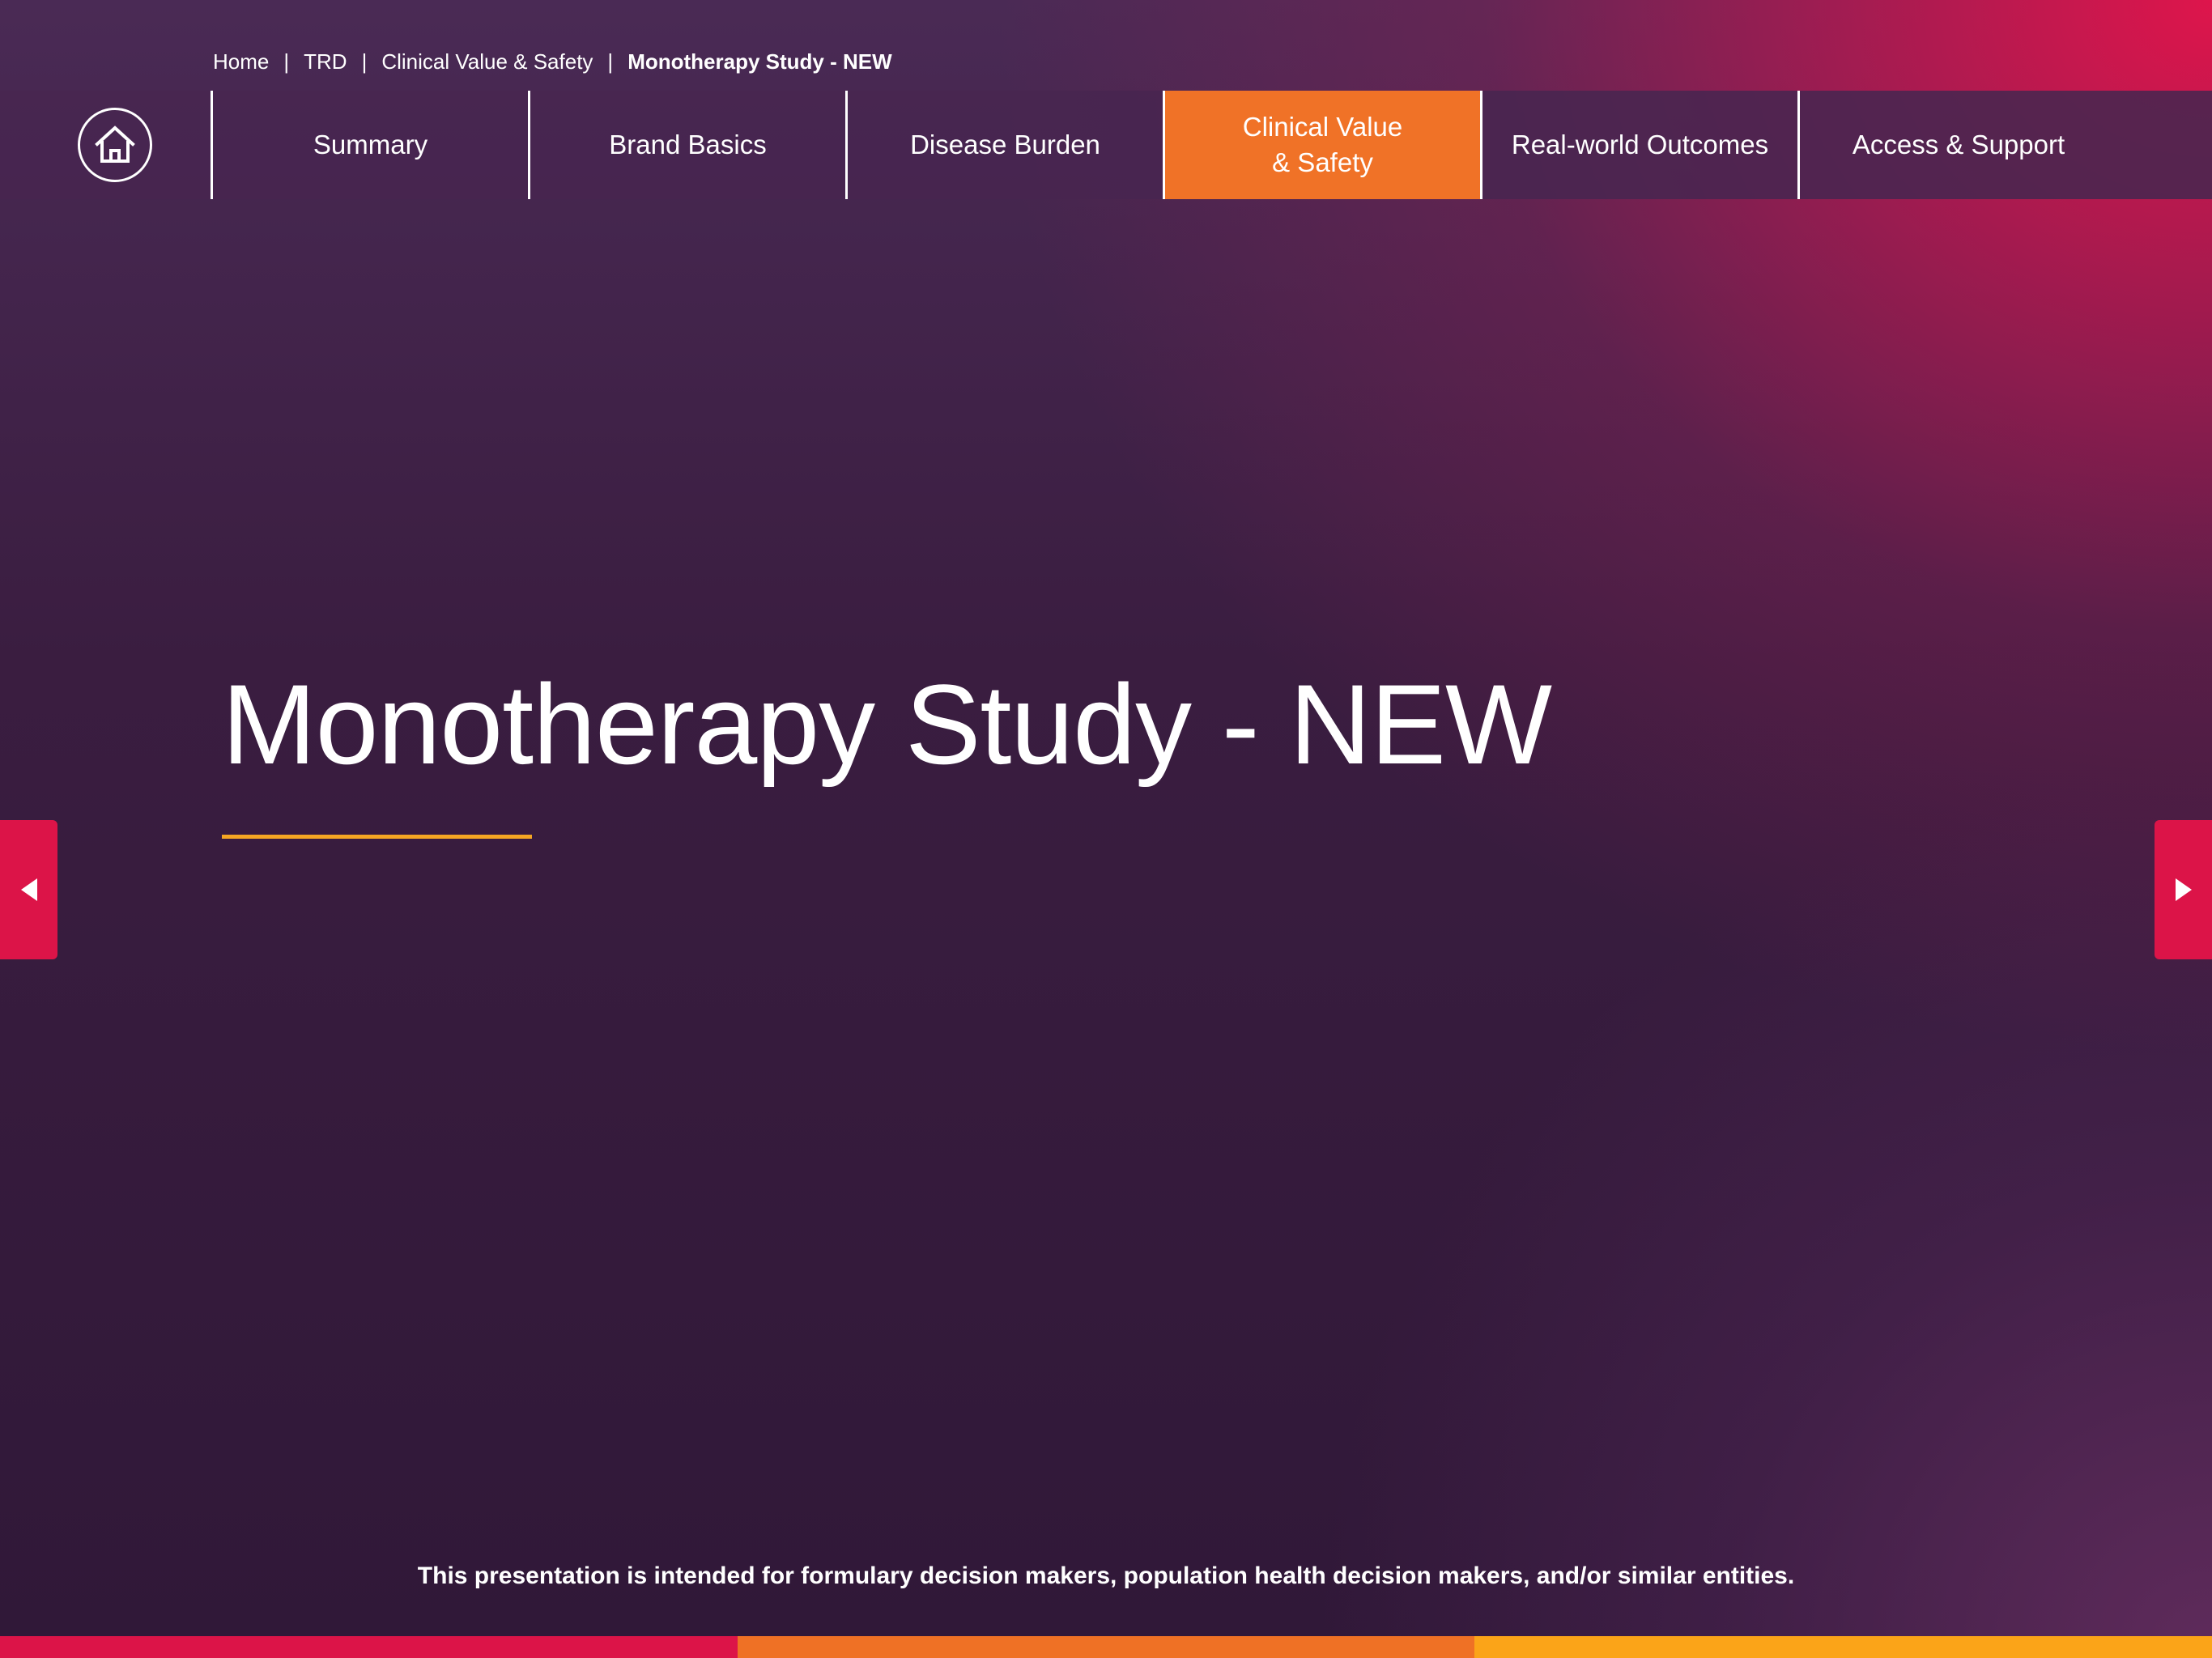  I want to click on next-slide-button, so click(2183, 889).